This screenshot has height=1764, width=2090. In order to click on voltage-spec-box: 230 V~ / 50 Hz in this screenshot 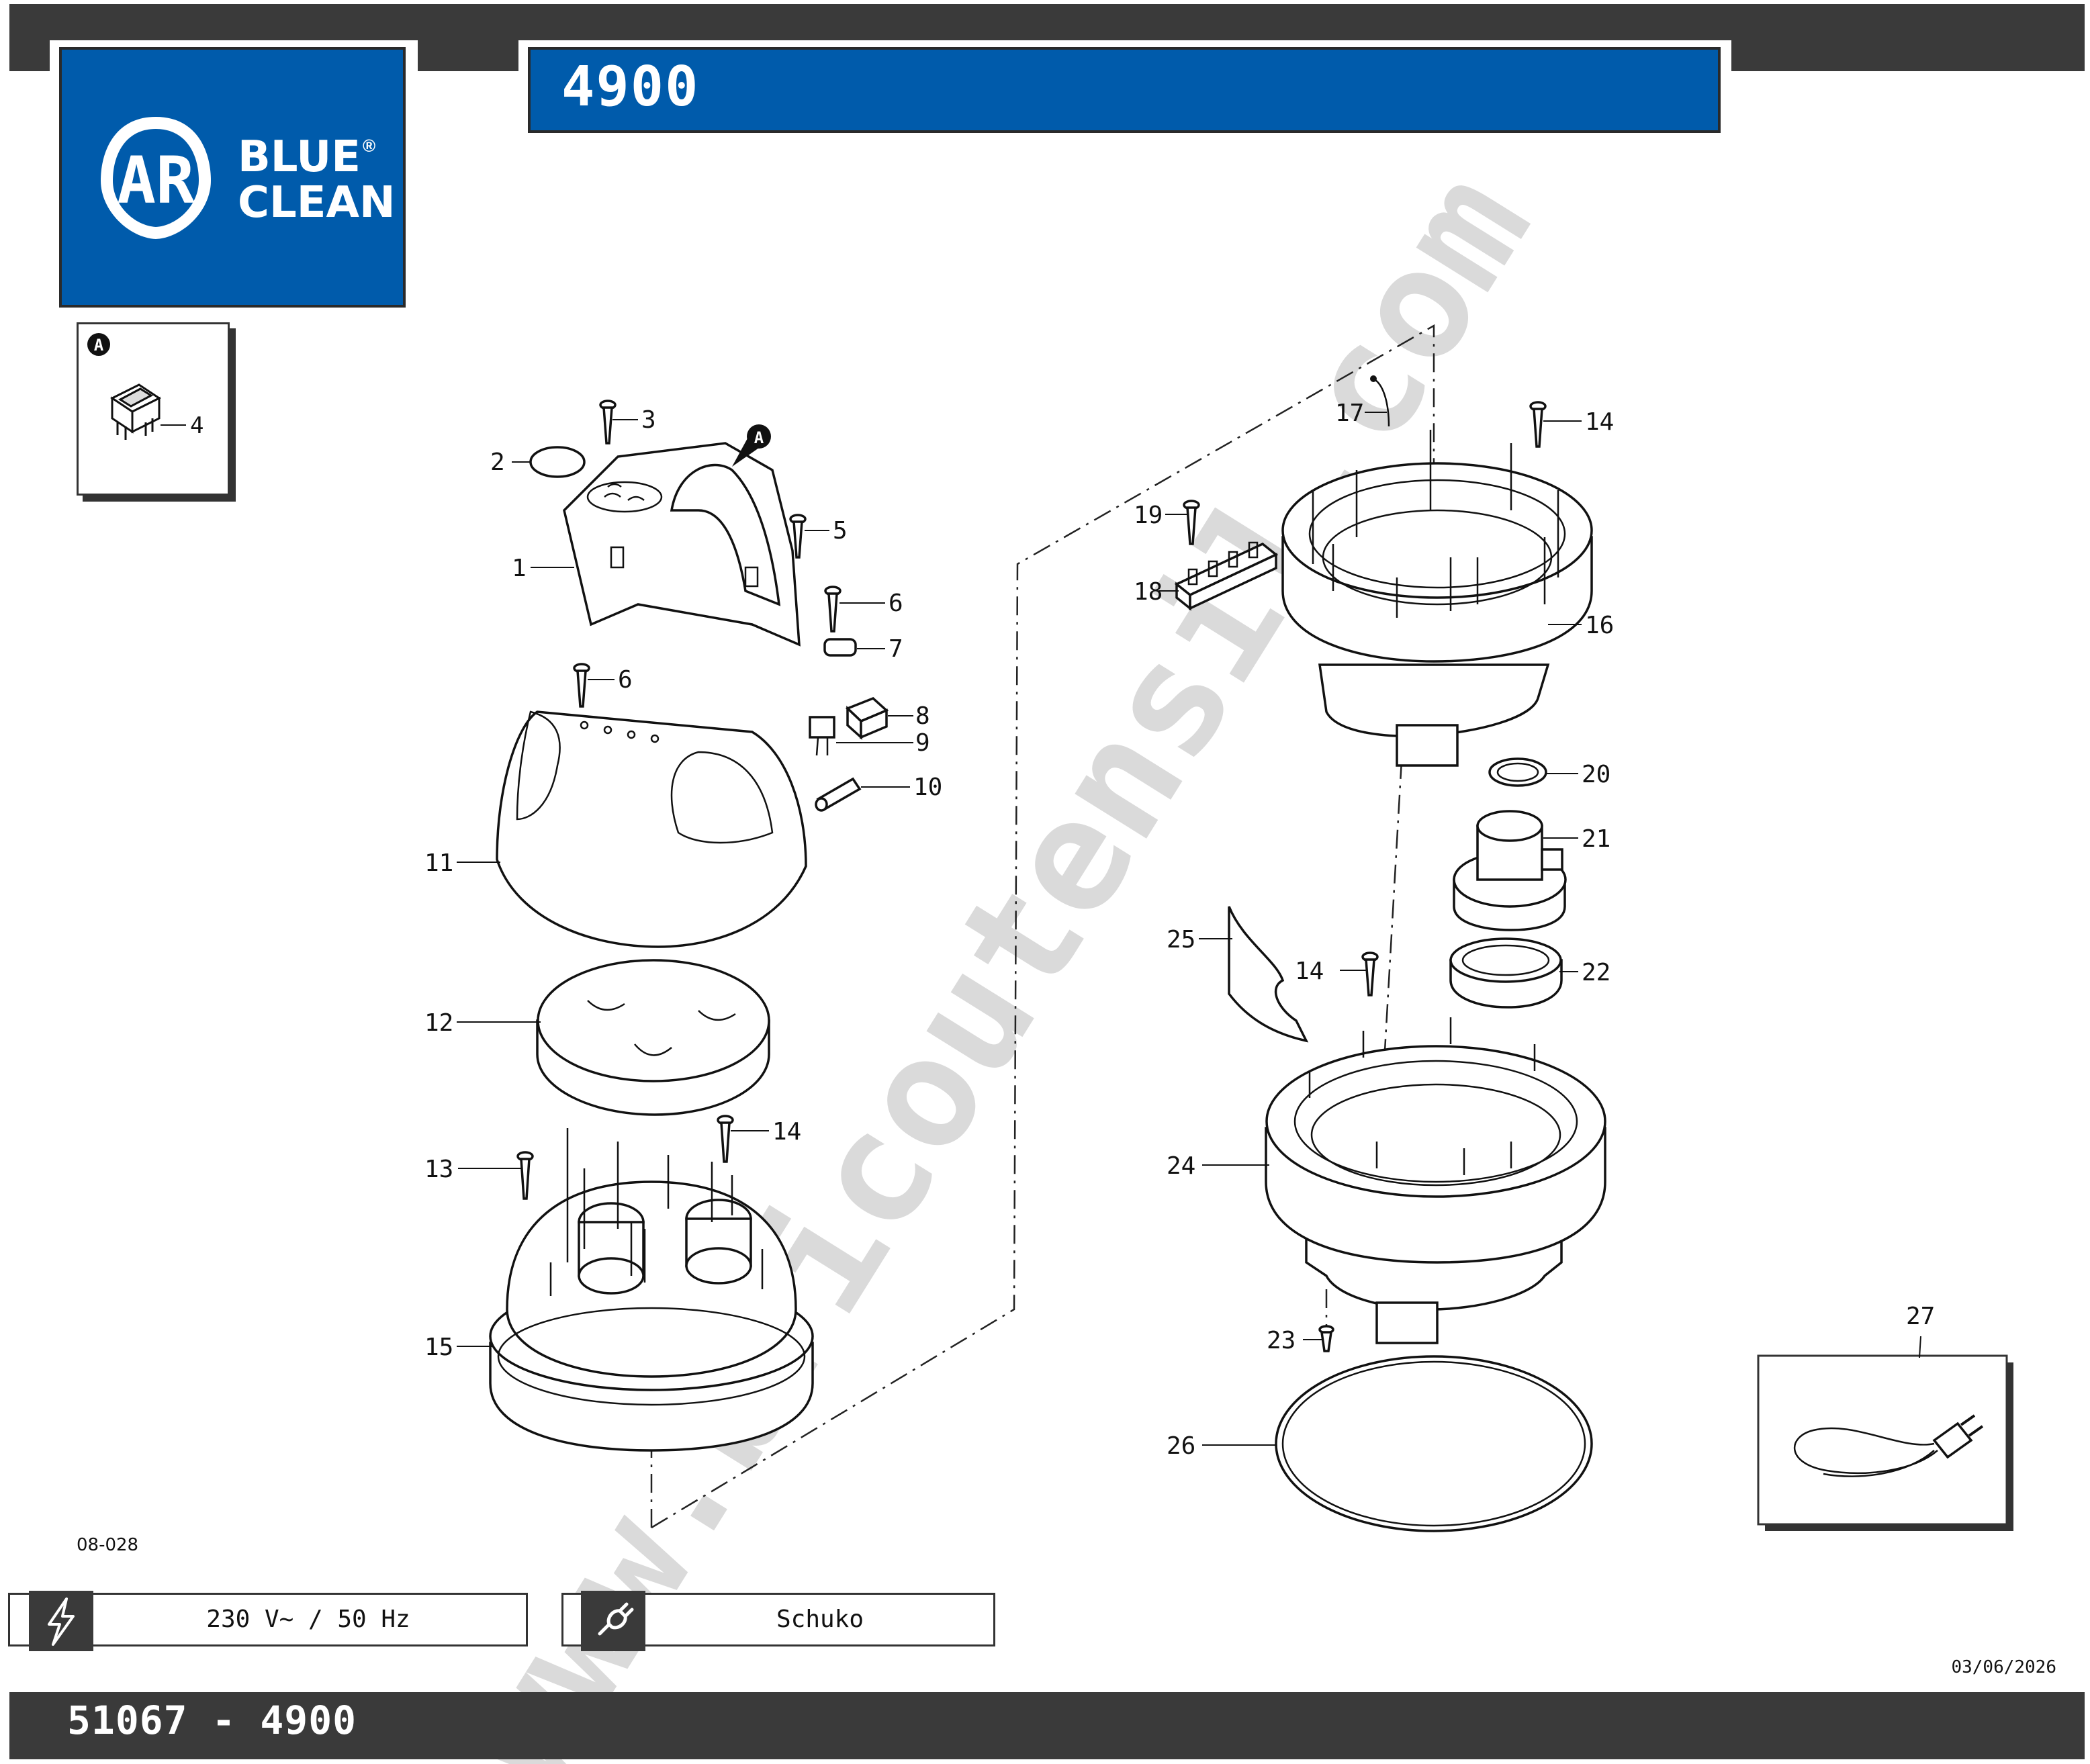, I will do `click(268, 1621)`.